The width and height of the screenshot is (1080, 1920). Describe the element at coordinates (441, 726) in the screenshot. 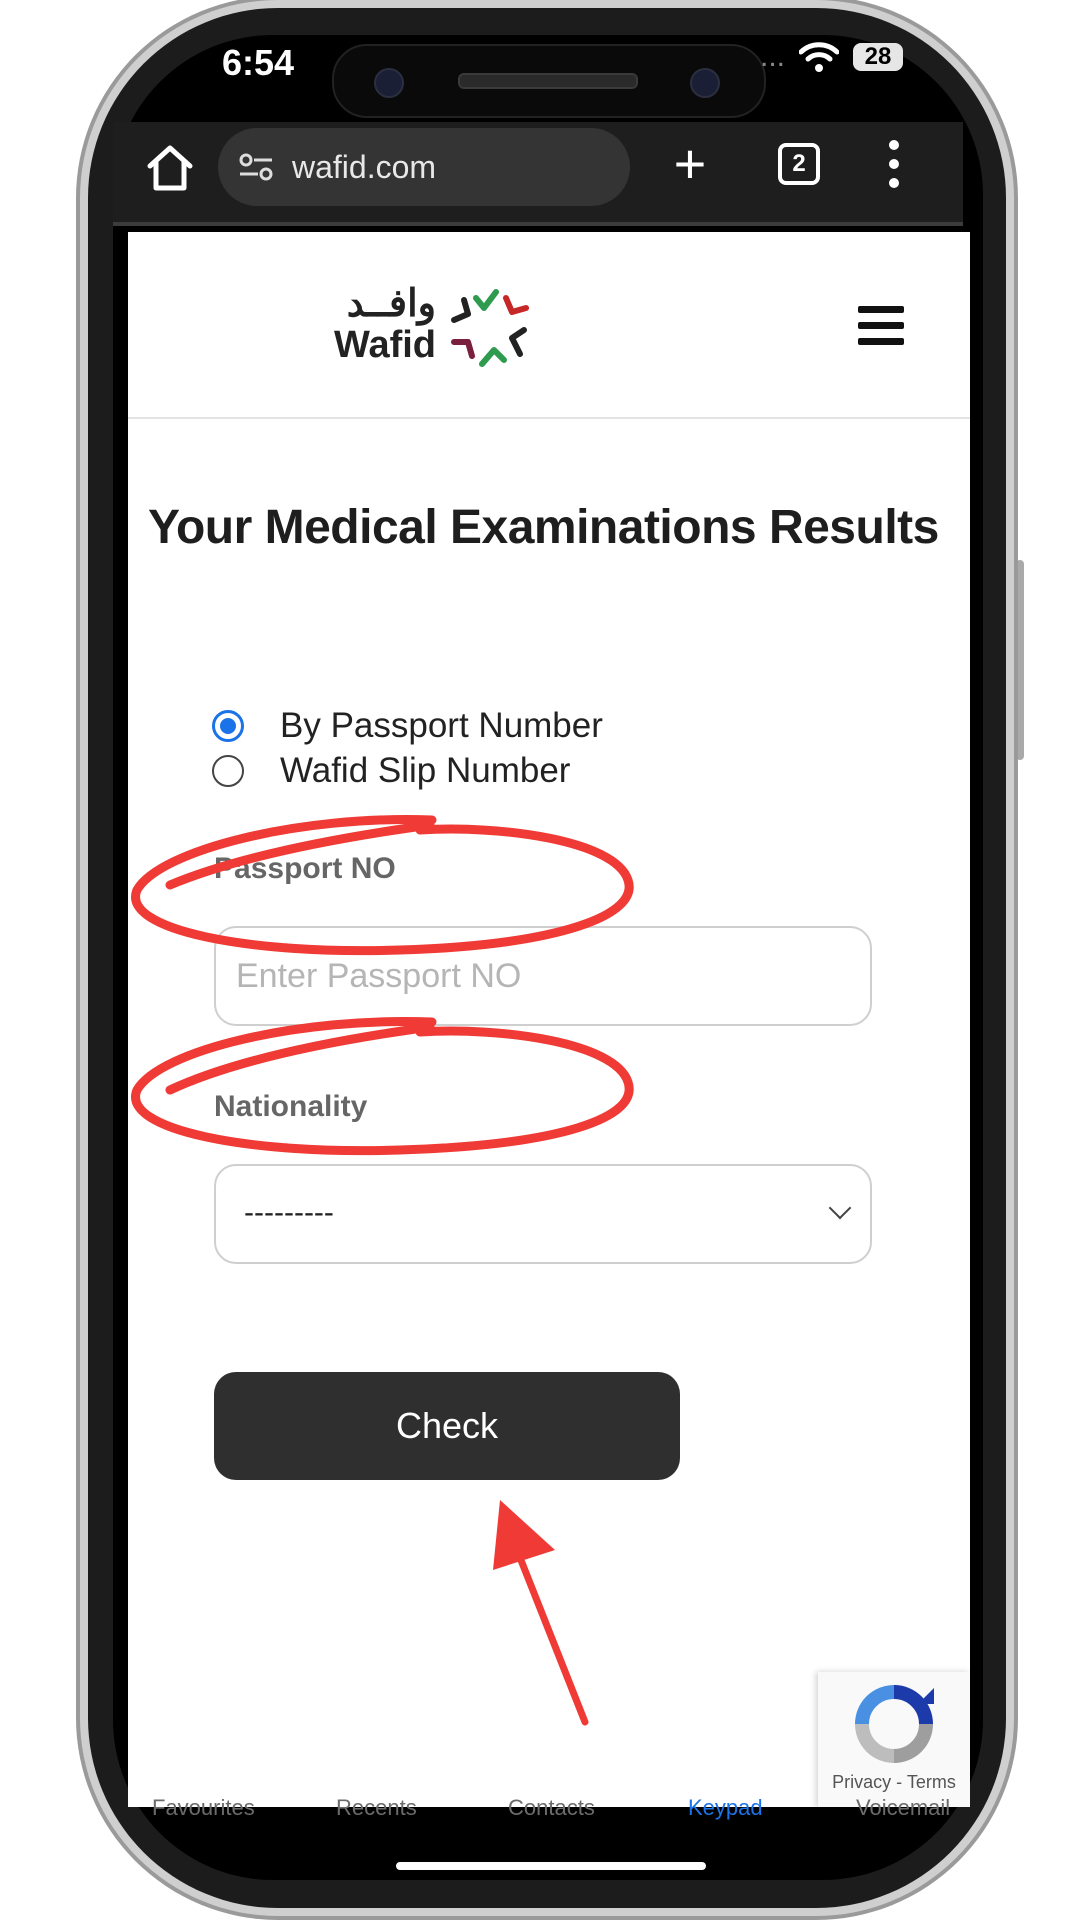

I see `radio-label-passport: By Passport Number` at that location.